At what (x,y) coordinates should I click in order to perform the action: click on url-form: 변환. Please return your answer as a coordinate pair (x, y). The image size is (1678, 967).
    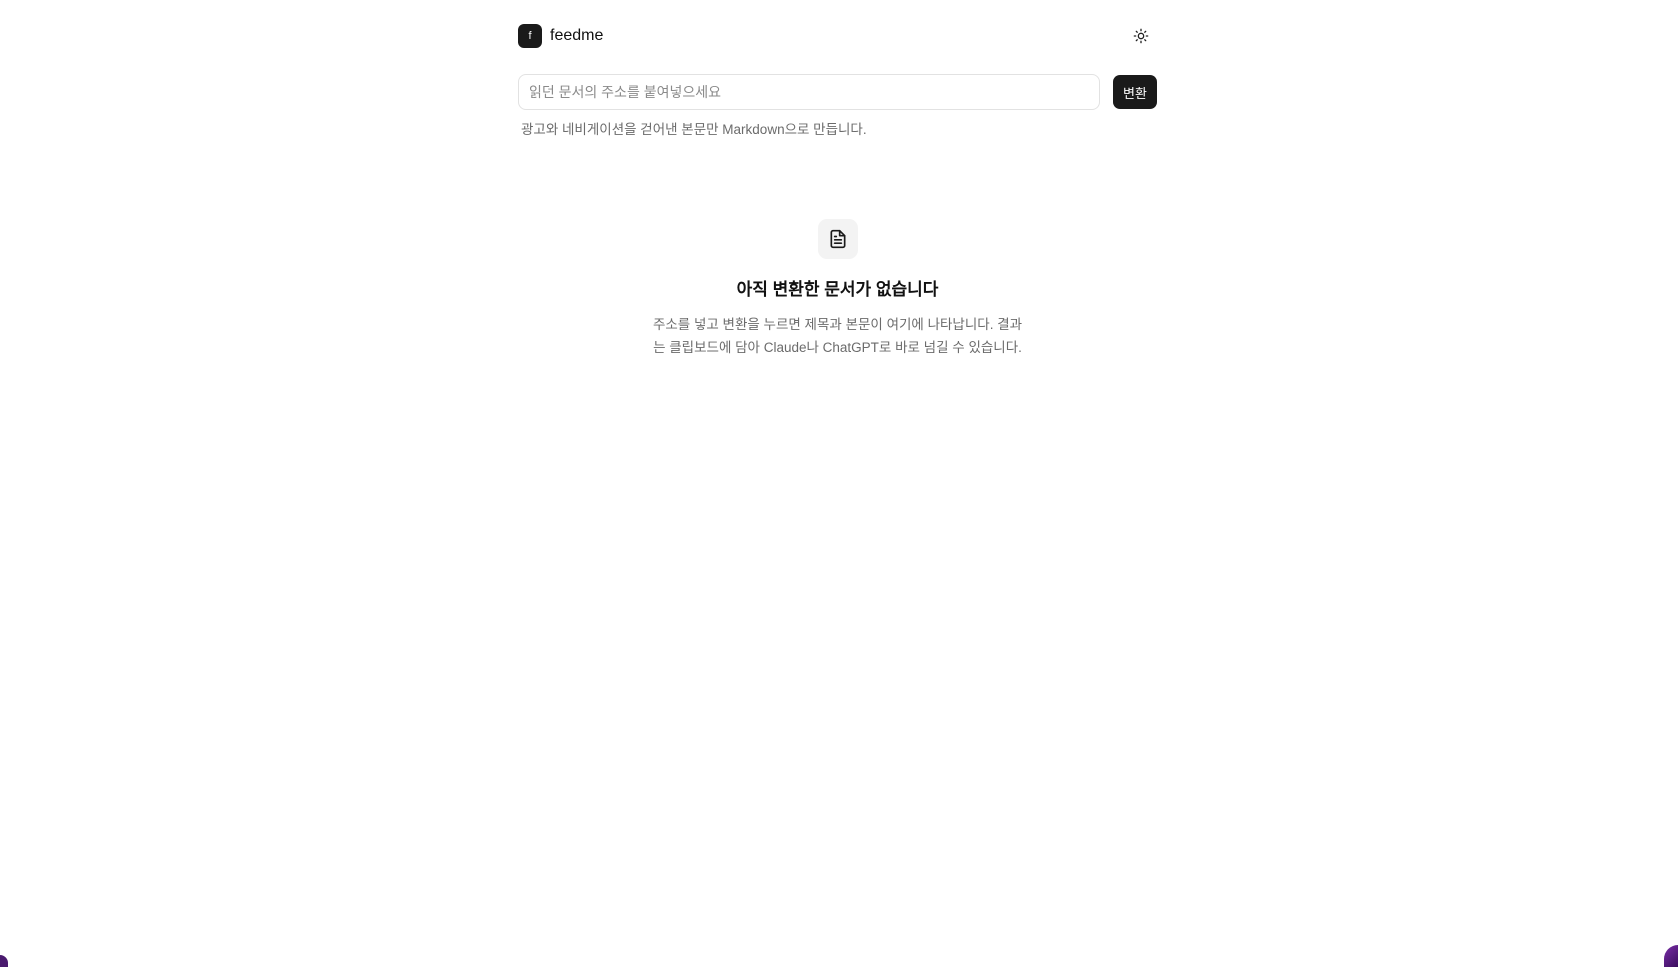
    Looking at the image, I should click on (837, 92).